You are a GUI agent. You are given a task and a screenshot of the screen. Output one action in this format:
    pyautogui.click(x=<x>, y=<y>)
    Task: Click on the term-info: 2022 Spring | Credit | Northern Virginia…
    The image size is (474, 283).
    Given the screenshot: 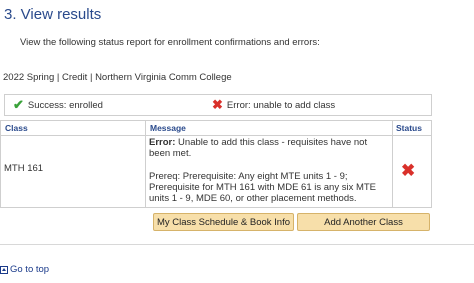 What is the action you would take?
    pyautogui.click(x=117, y=77)
    